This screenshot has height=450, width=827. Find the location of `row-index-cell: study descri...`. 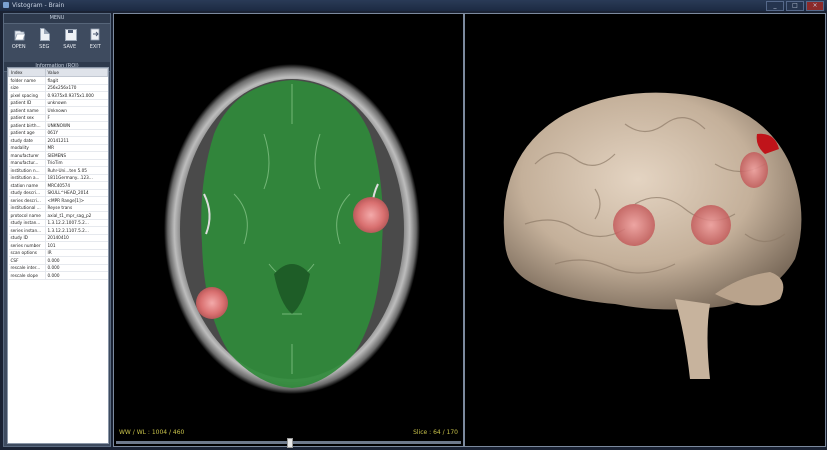

row-index-cell: study descri... is located at coordinates (27, 193).